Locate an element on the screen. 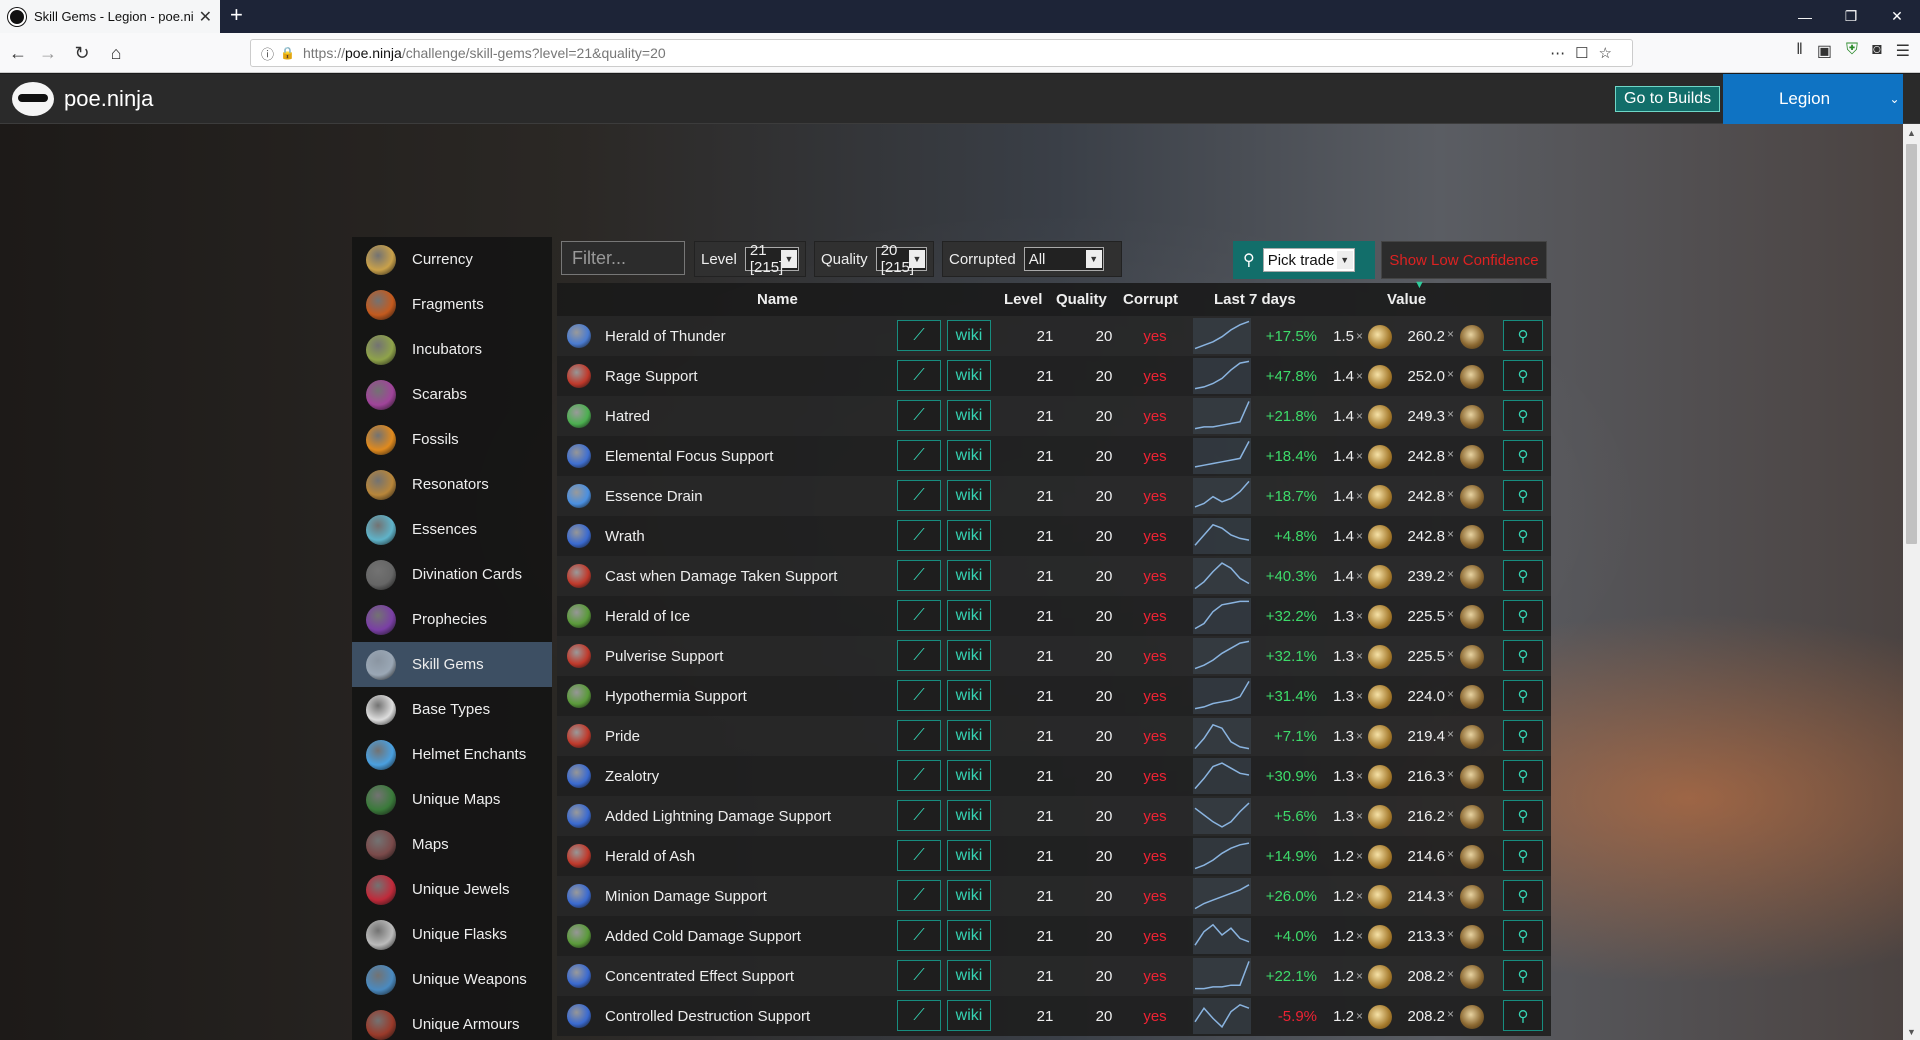 This screenshot has width=1920, height=1040. gem-name: Hatred is located at coordinates (627, 416).